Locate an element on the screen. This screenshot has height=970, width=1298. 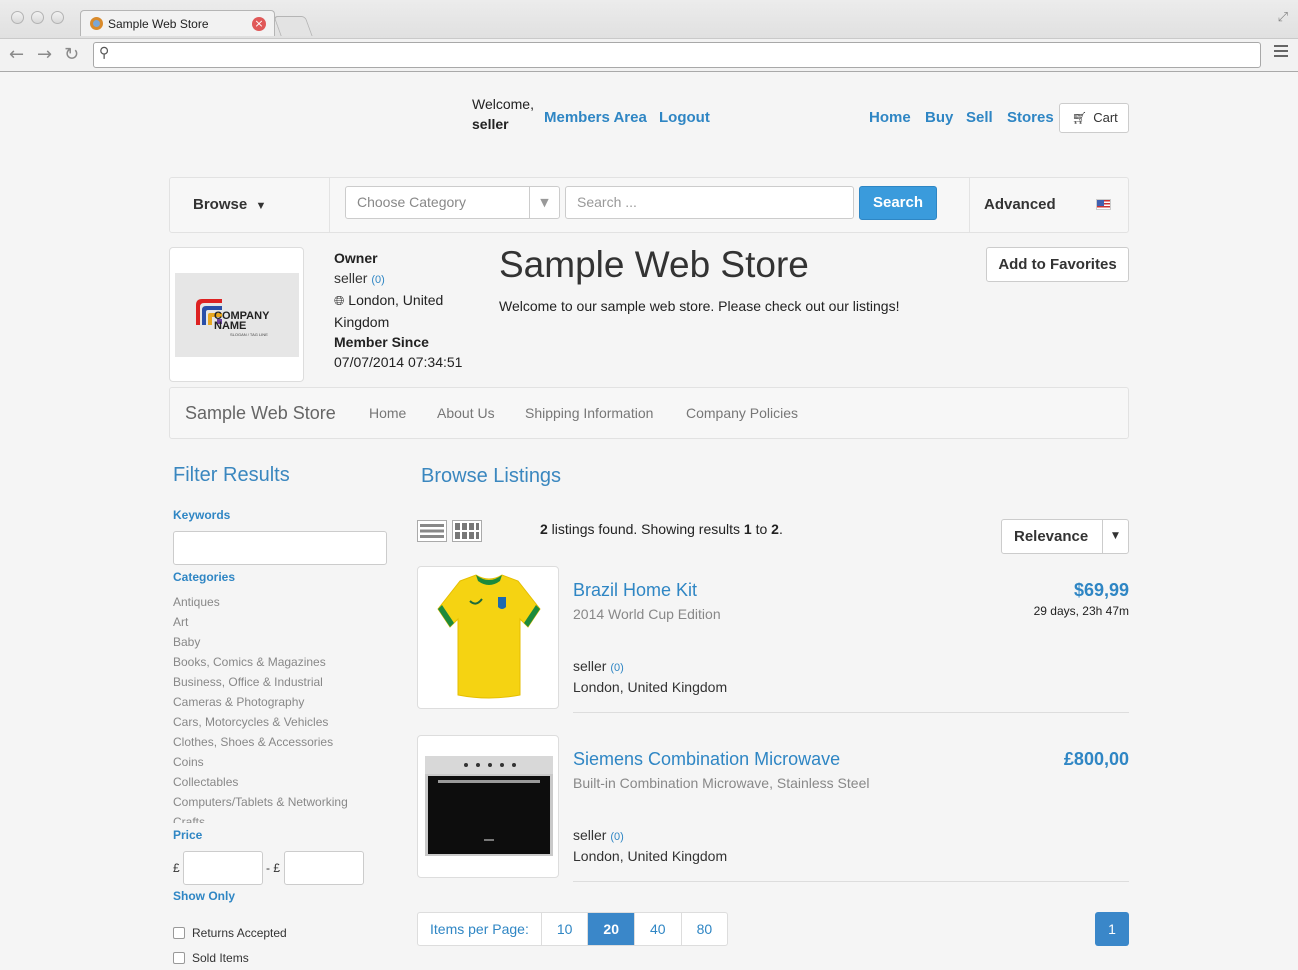
window-controls is located at coordinates (37, 17).